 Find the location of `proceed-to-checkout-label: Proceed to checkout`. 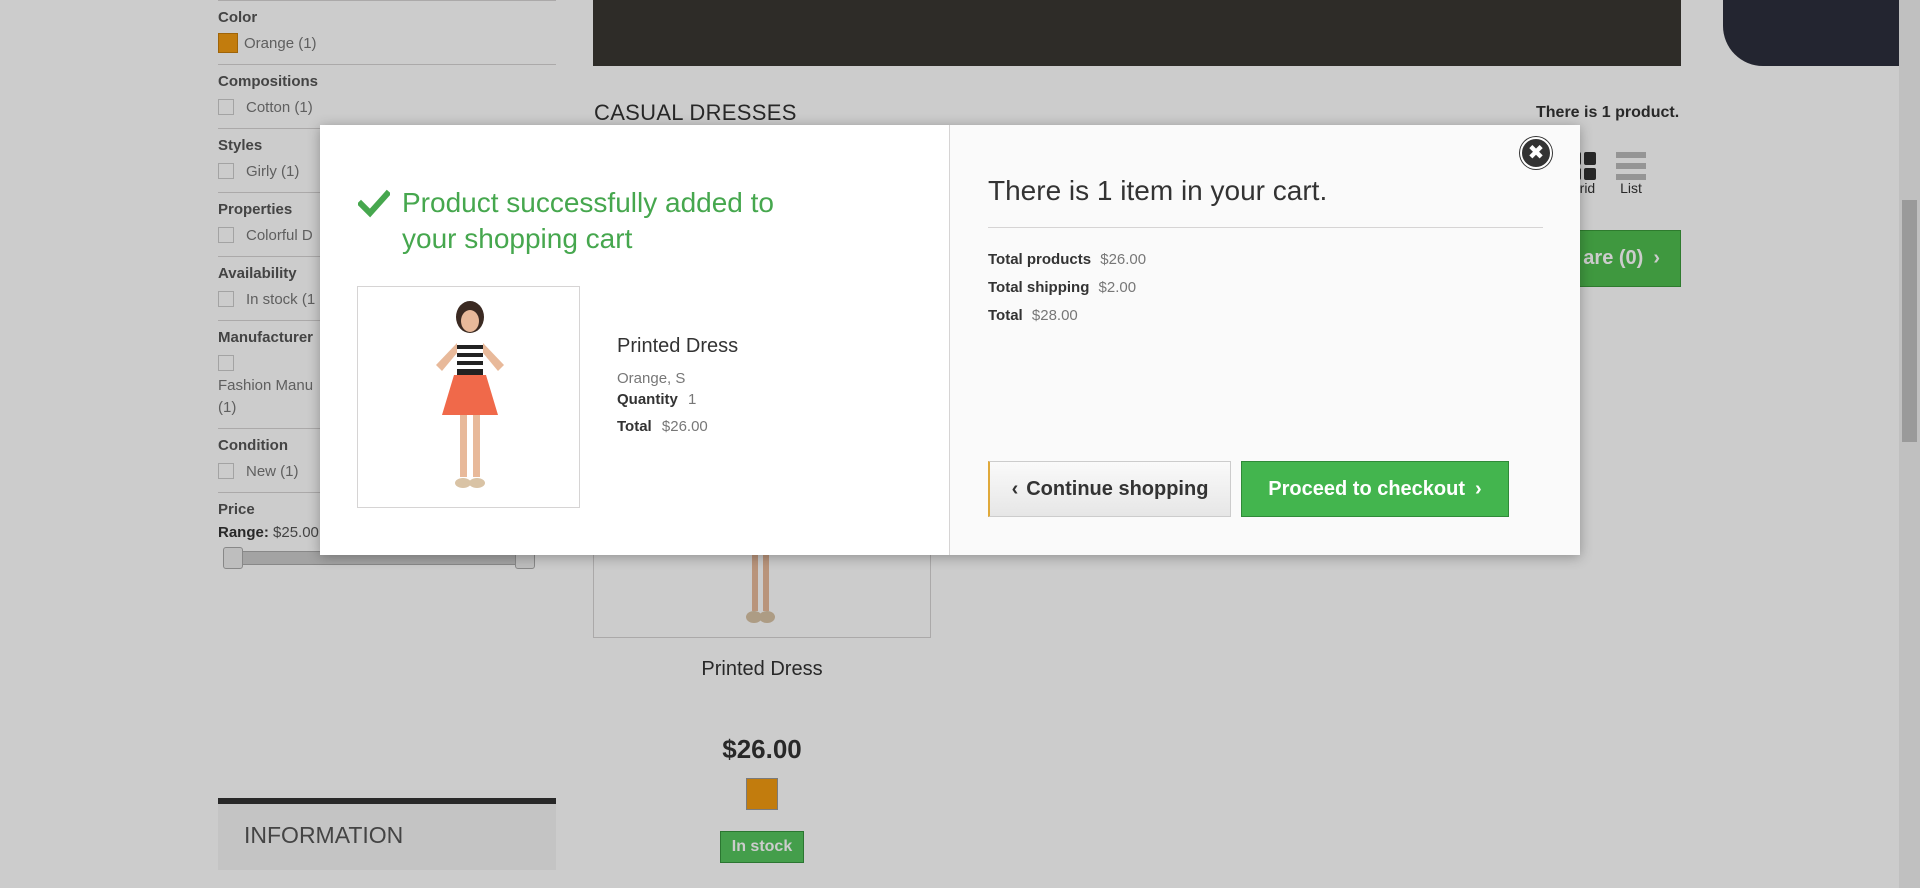

proceed-to-checkout-label: Proceed to checkout is located at coordinates (1367, 488).